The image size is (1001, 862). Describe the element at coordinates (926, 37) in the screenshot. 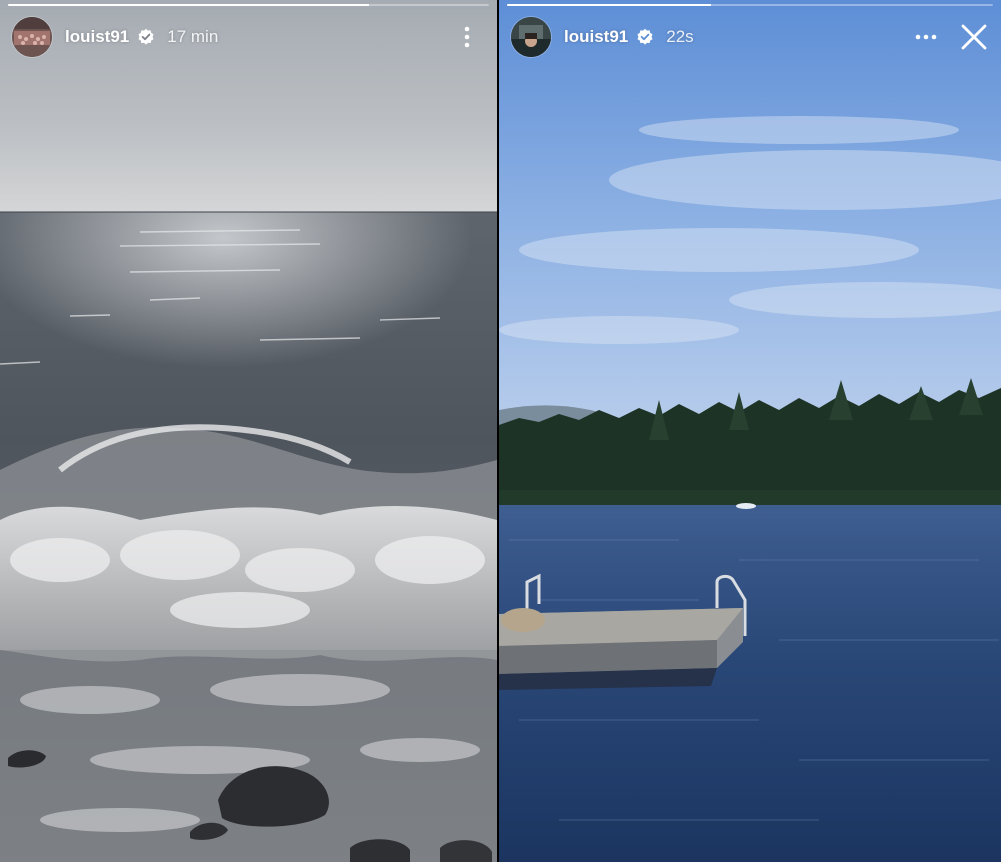

I see `more-horizontal-icon` at that location.